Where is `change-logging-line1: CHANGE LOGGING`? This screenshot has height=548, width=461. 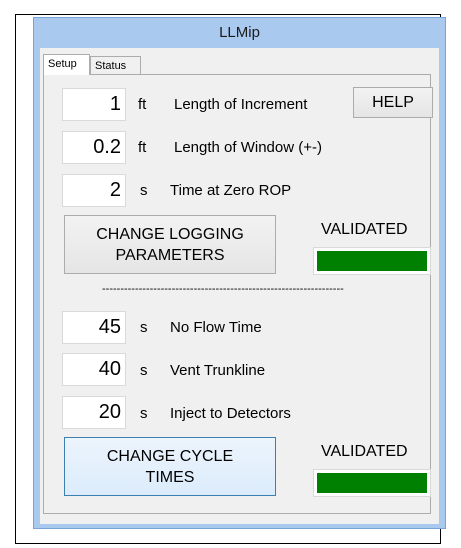
change-logging-line1: CHANGE LOGGING is located at coordinates (170, 234).